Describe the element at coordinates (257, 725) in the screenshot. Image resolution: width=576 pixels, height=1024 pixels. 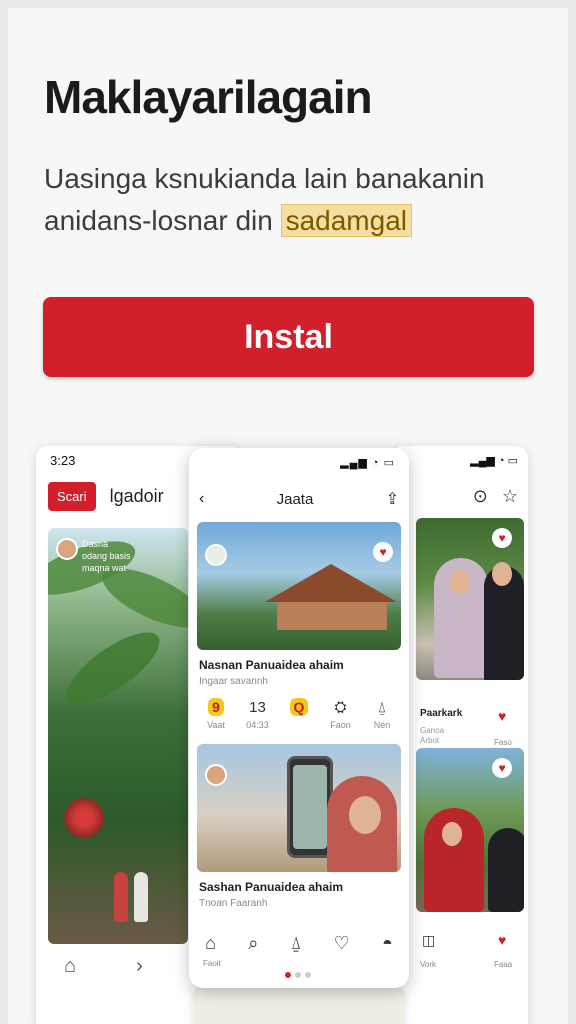
I see `action-label: 04:33` at that location.